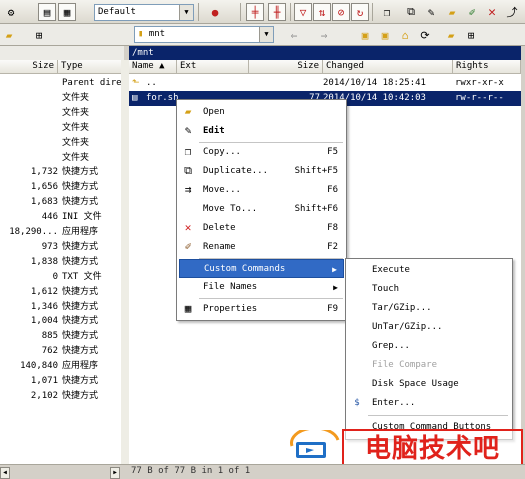 The height and width of the screenshot is (479, 525). Describe the element at coordinates (429, 270) in the screenshot. I see `submenu-item-execute: Execute` at that location.